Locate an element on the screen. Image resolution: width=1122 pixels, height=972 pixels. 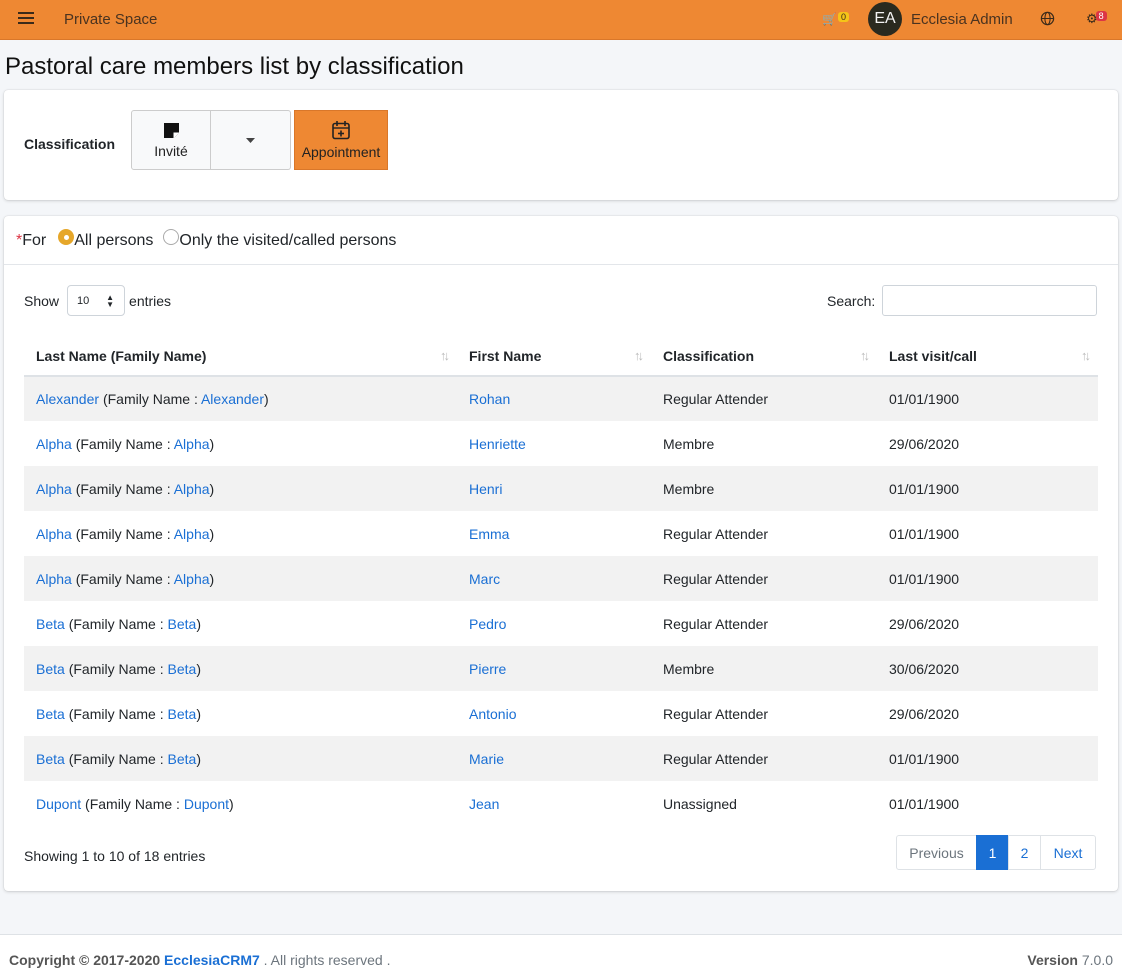
sticky-note-icon is located at coordinates (171, 130).